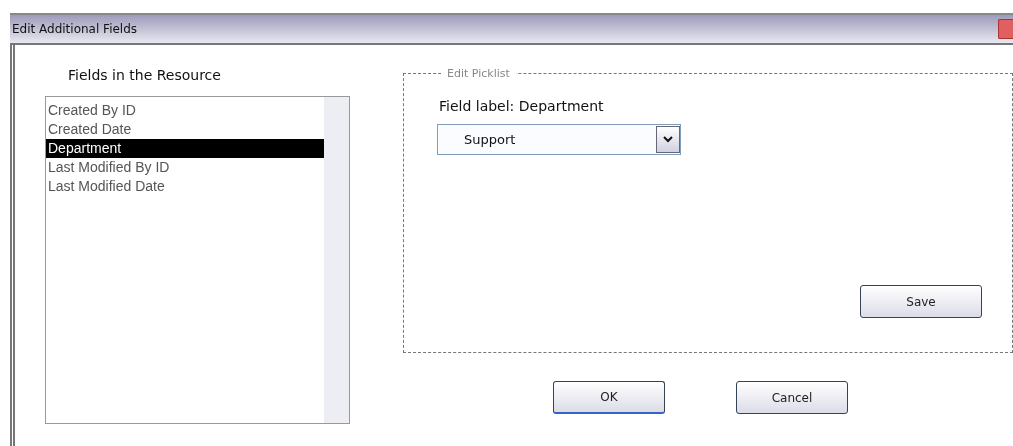 Image resolution: width=1013 pixels, height=446 pixels. Describe the element at coordinates (185, 129) in the screenshot. I see `list-item: Created Date` at that location.